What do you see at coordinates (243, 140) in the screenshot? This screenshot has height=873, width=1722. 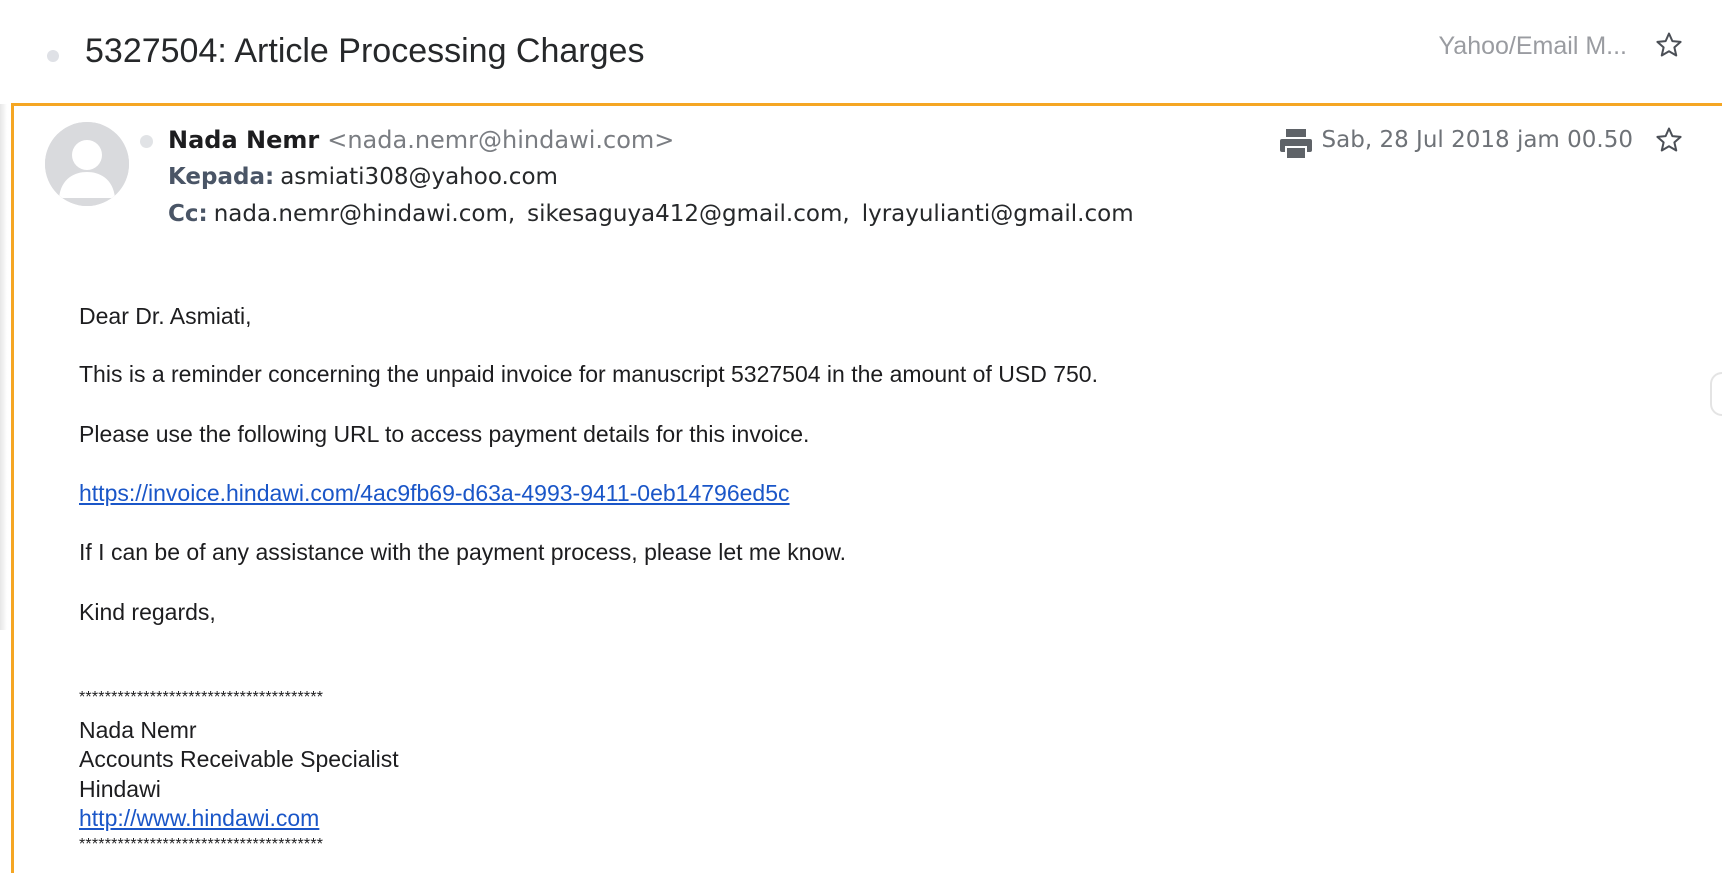 I see `sender-name: Nada Nemr` at bounding box center [243, 140].